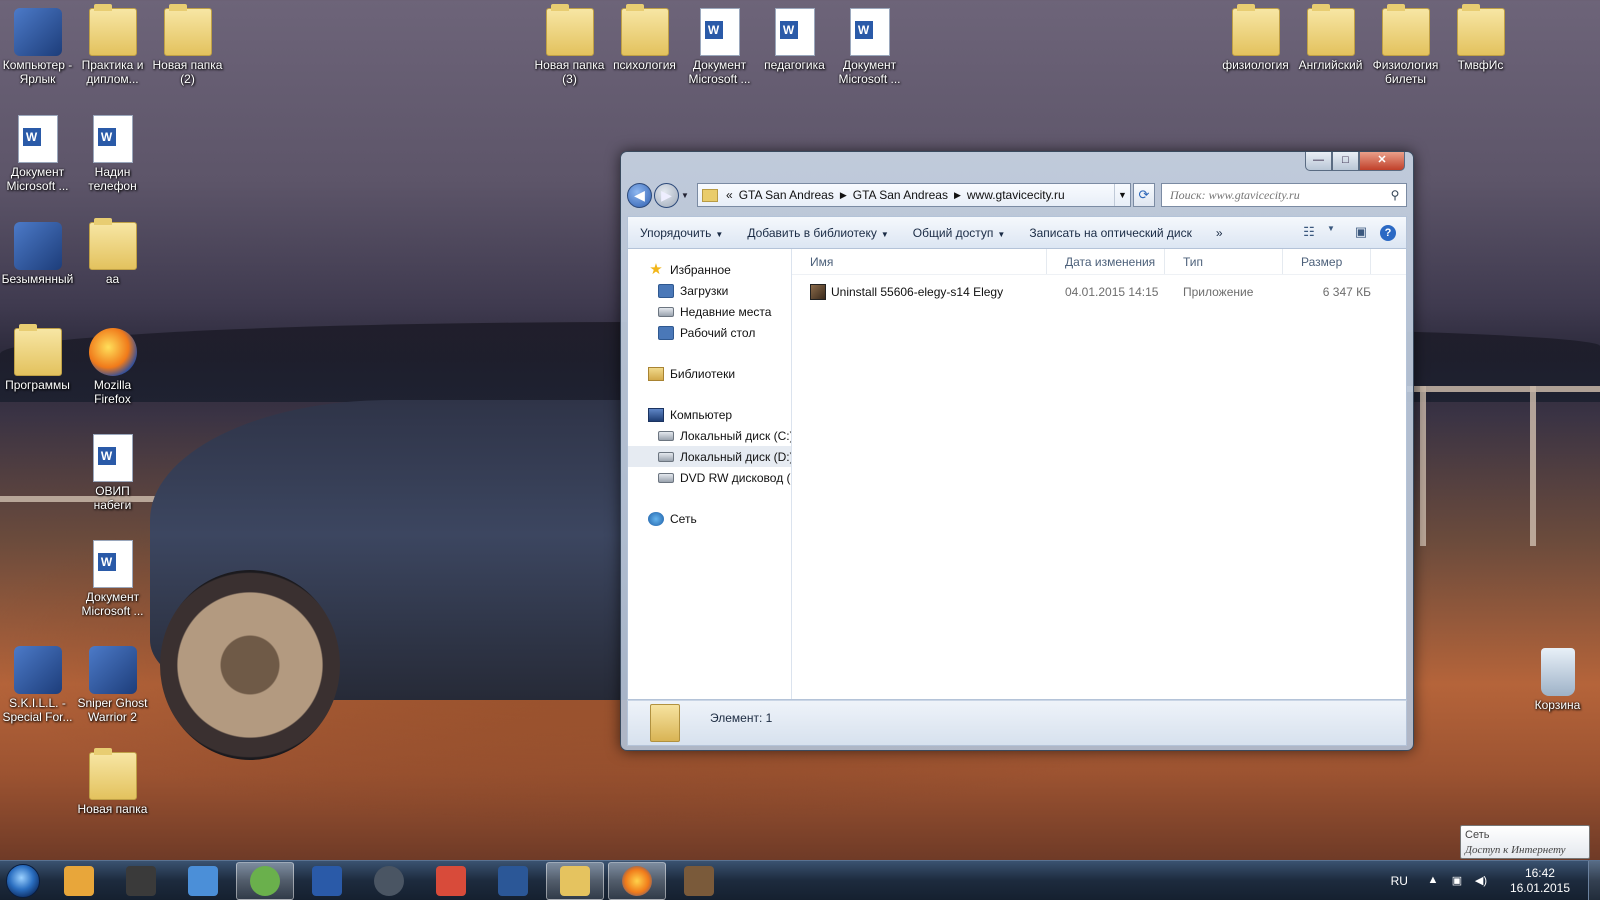 This screenshot has width=1600, height=900. I want to click on address-history-dropdown: ▼, so click(1122, 195).